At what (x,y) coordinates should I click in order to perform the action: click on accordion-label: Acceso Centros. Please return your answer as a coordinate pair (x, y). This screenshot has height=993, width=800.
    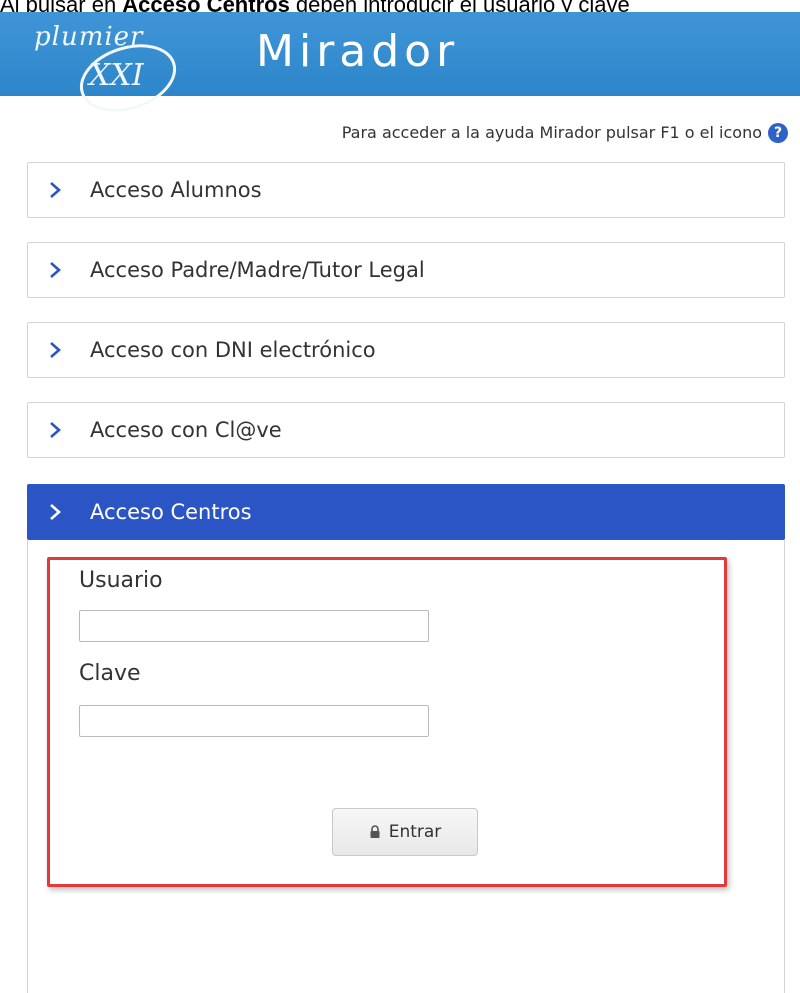
    Looking at the image, I should click on (171, 512).